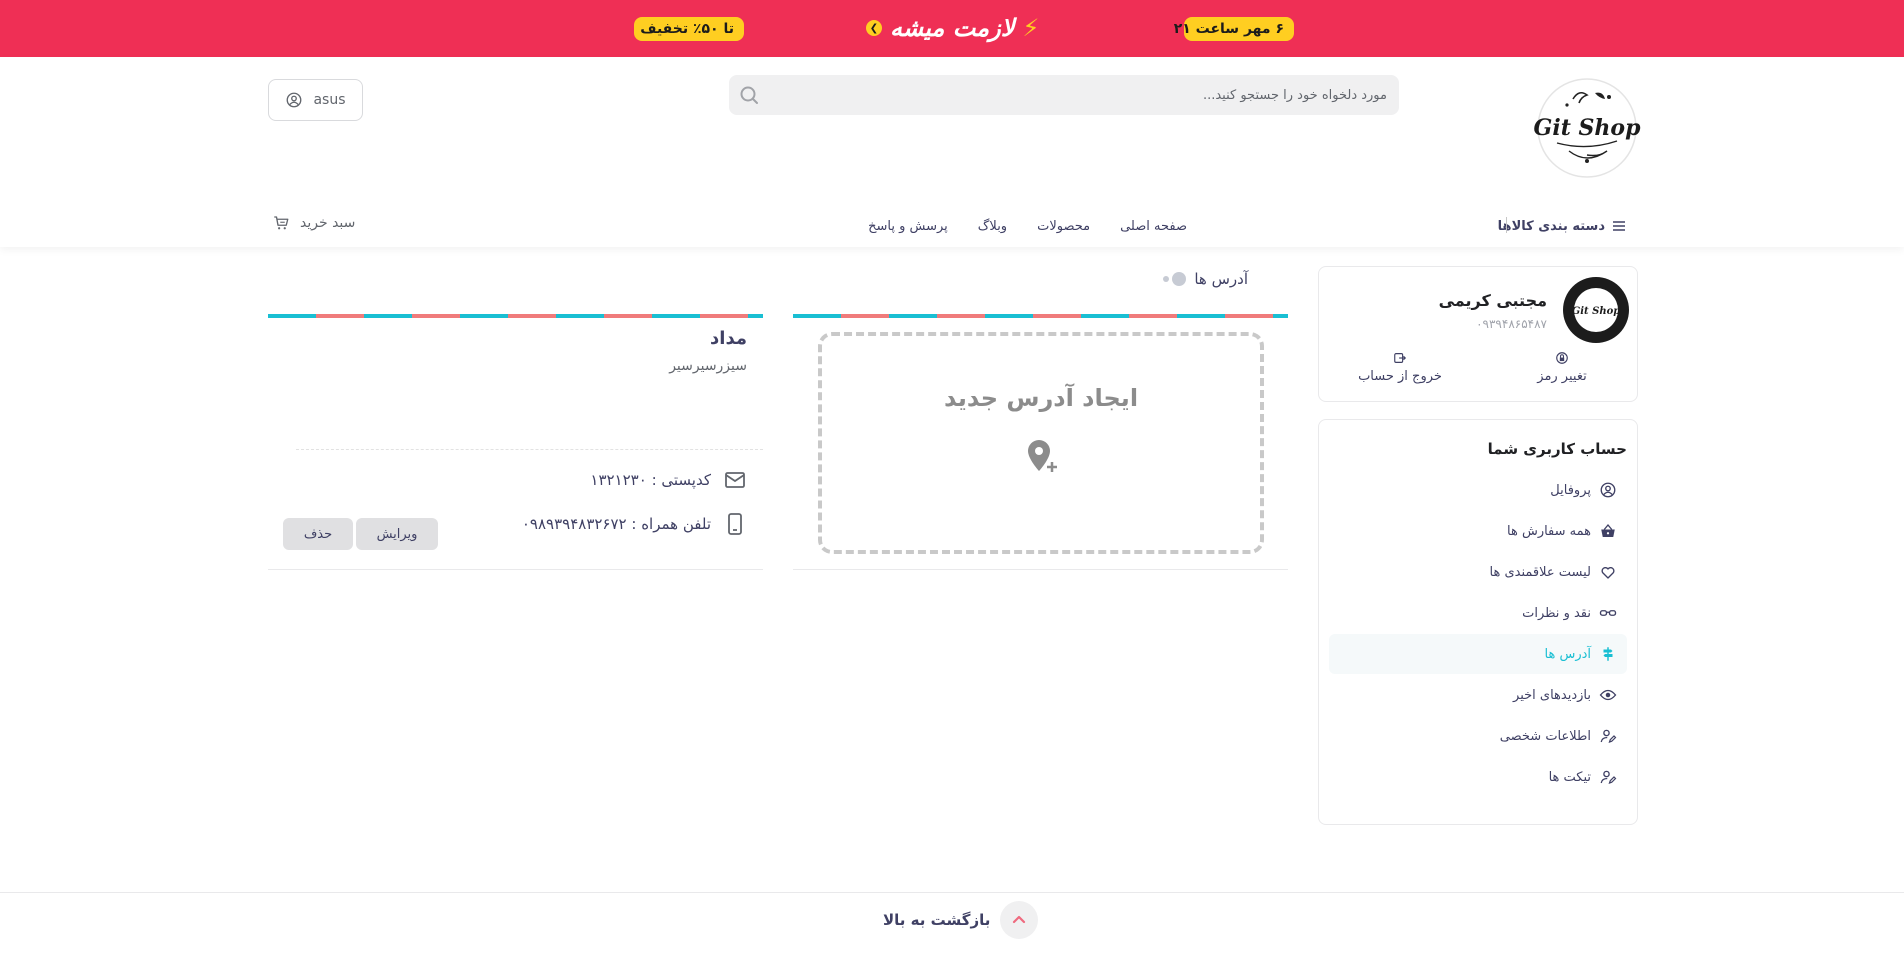  Describe the element at coordinates (1400, 367) in the screenshot. I see `logout-button: خروج از حساب` at that location.